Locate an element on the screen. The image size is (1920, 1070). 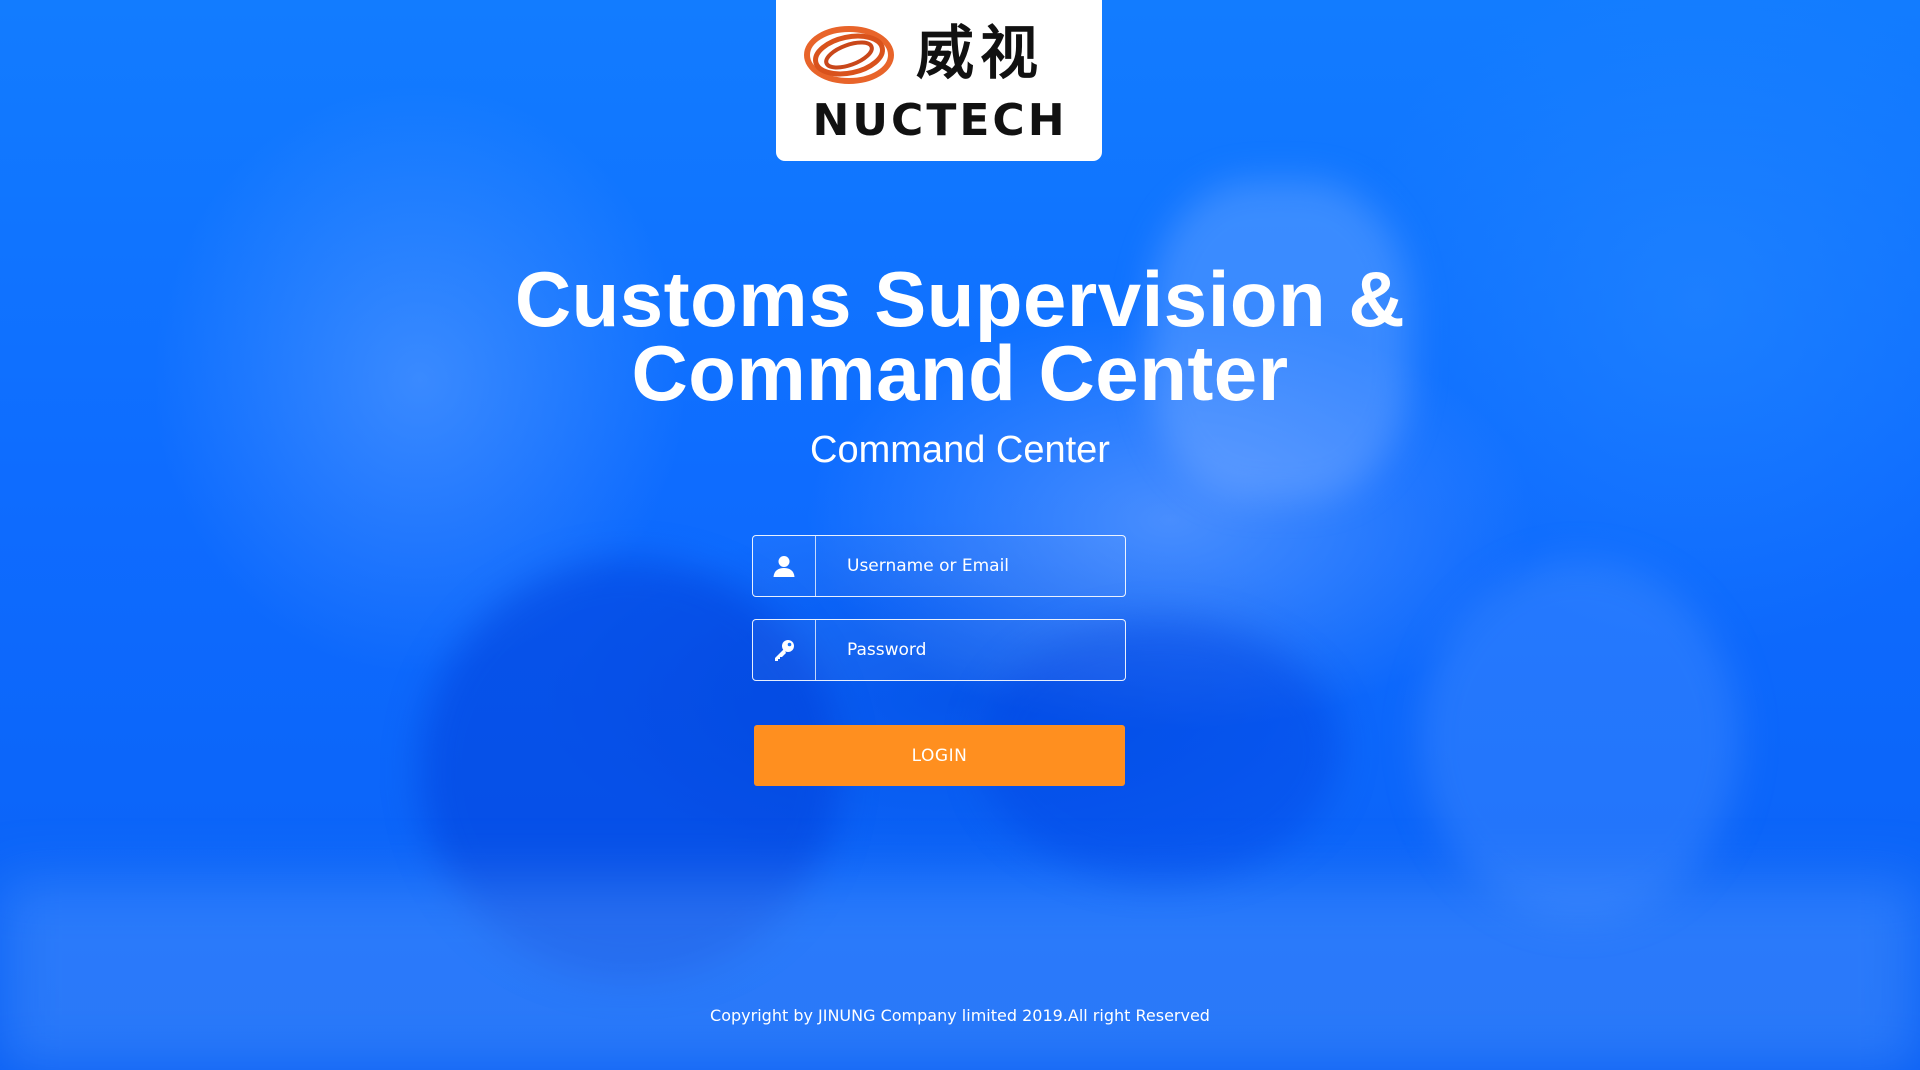
password-field is located at coordinates (939, 650).